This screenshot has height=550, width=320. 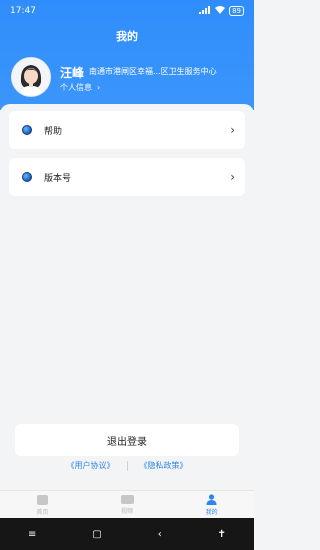 What do you see at coordinates (42, 512) in the screenshot?
I see `tab-label: 首页` at bounding box center [42, 512].